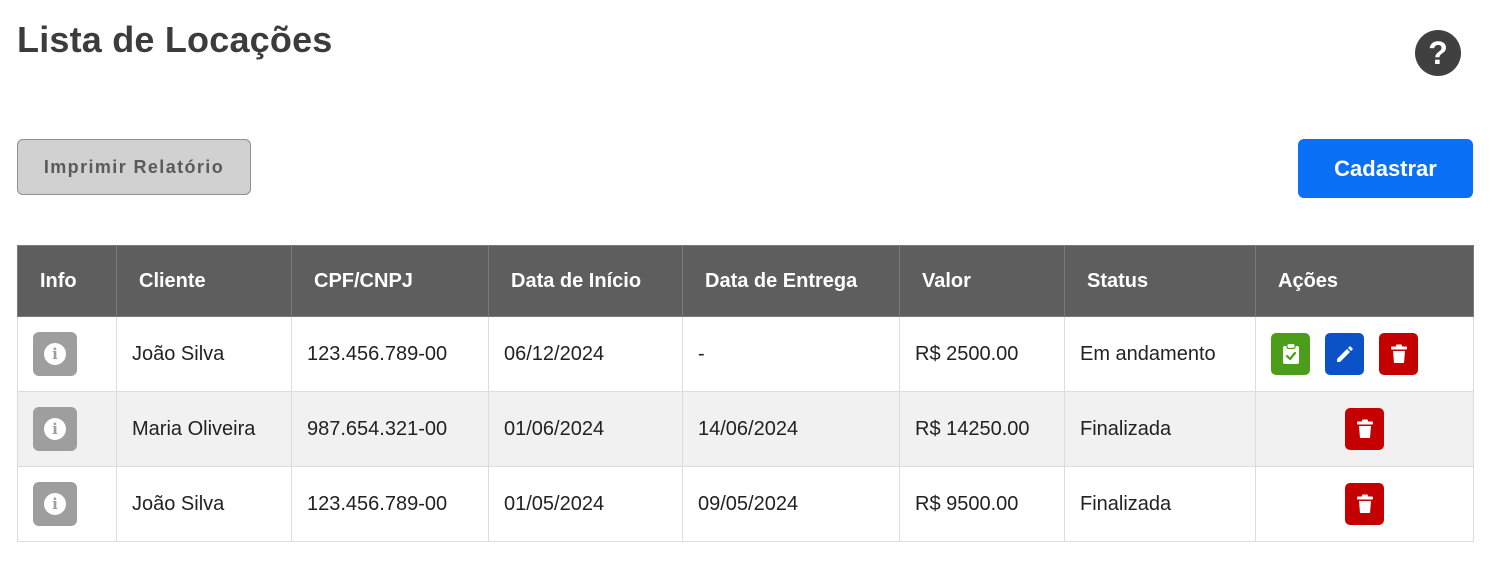 The width and height of the screenshot is (1492, 578). I want to click on cell-document: 987.654.321-00, so click(390, 429).